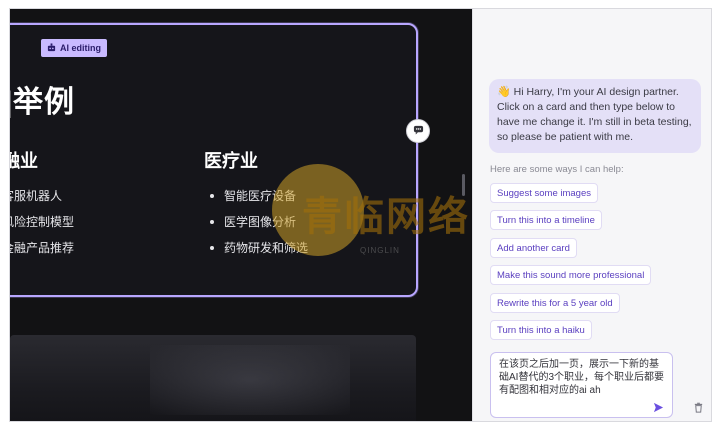 Image resolution: width=720 pixels, height=428 pixels. I want to click on panel-resize-handle, so click(463, 185).